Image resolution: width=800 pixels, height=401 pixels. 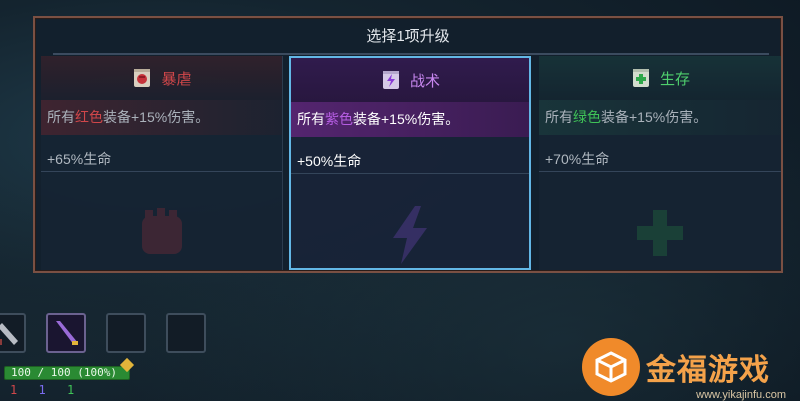 I want to click on desc-color-word: 紫色, so click(x=339, y=119).